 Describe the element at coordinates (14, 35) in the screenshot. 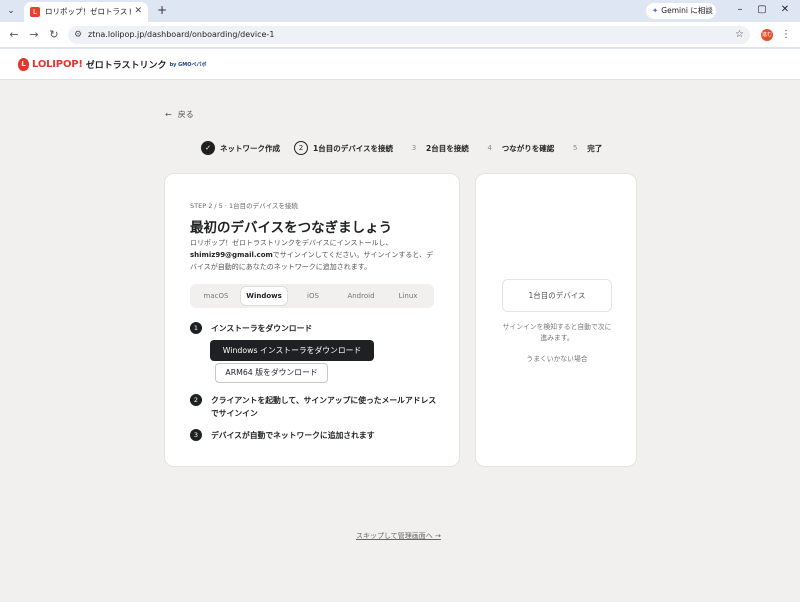

I see `back-arrow-icon: ←` at that location.